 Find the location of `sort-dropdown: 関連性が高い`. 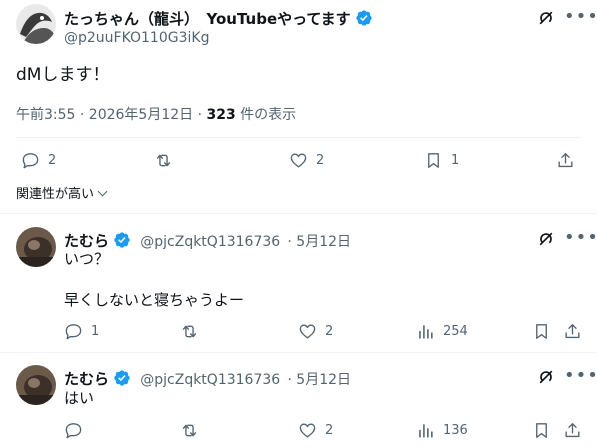

sort-dropdown: 関連性が高い is located at coordinates (62, 192).